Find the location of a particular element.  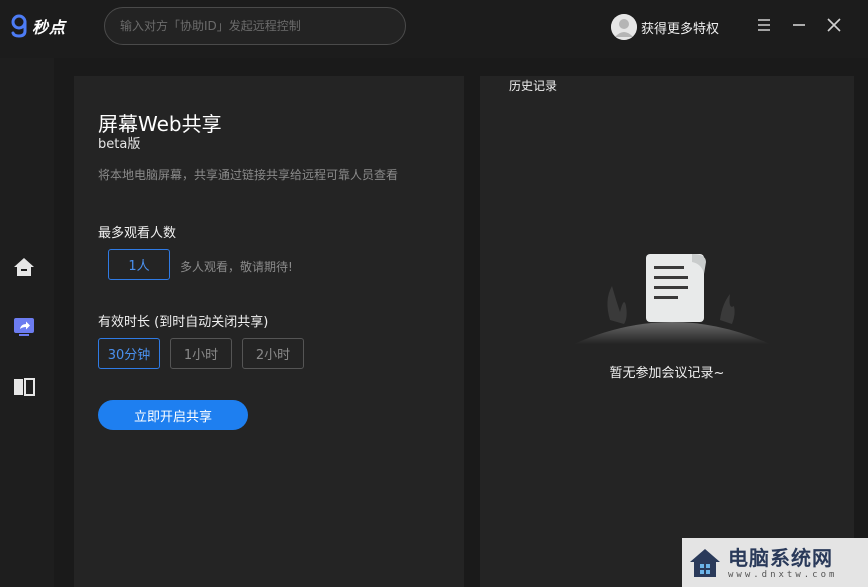

menu-button is located at coordinates (764, 25).